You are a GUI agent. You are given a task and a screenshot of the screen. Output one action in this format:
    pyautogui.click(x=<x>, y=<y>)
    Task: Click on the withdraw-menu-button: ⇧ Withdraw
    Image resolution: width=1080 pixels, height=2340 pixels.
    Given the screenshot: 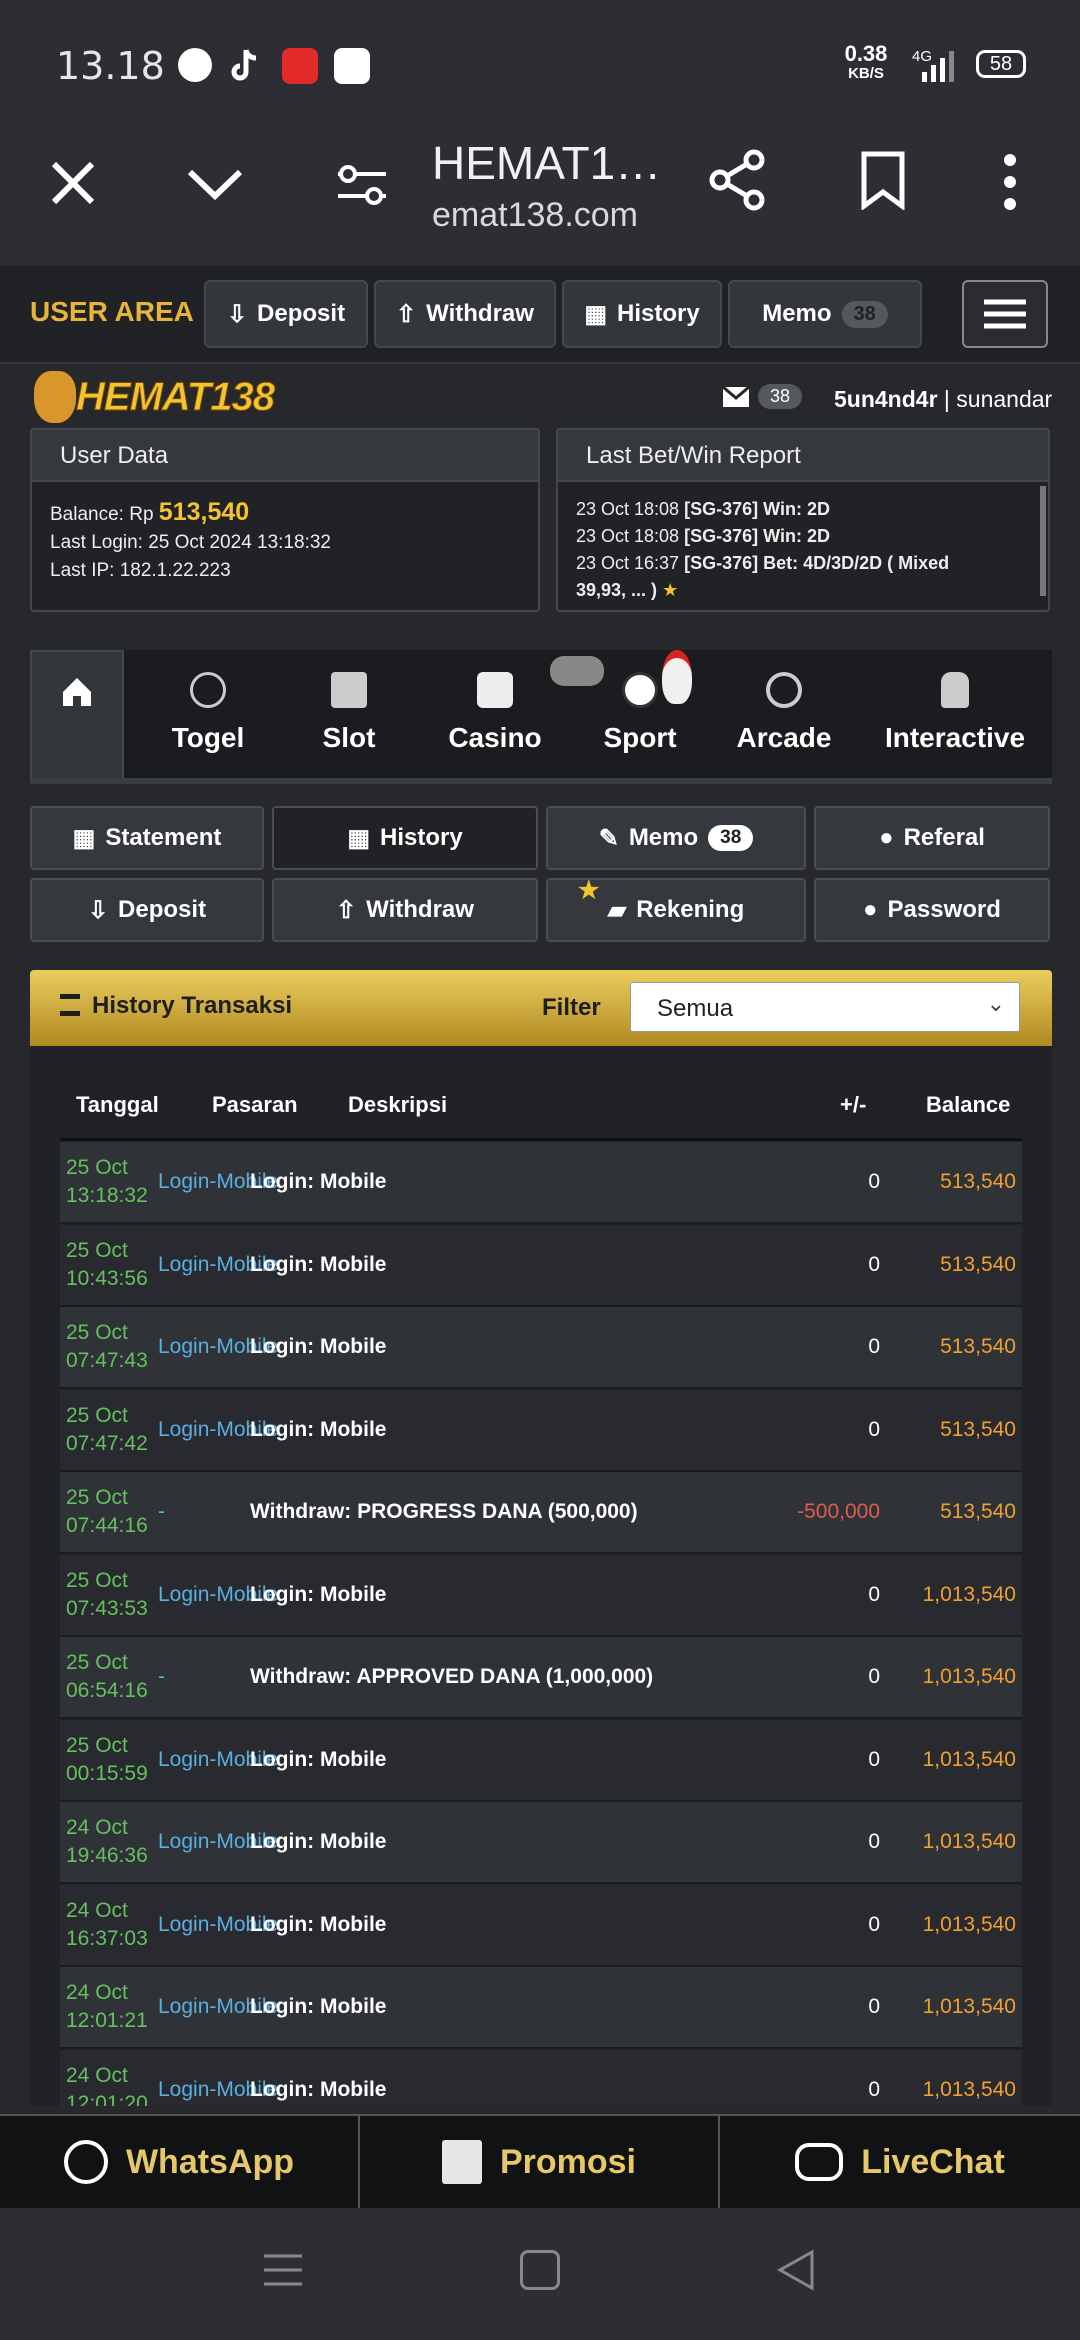 What is the action you would take?
    pyautogui.click(x=405, y=910)
    